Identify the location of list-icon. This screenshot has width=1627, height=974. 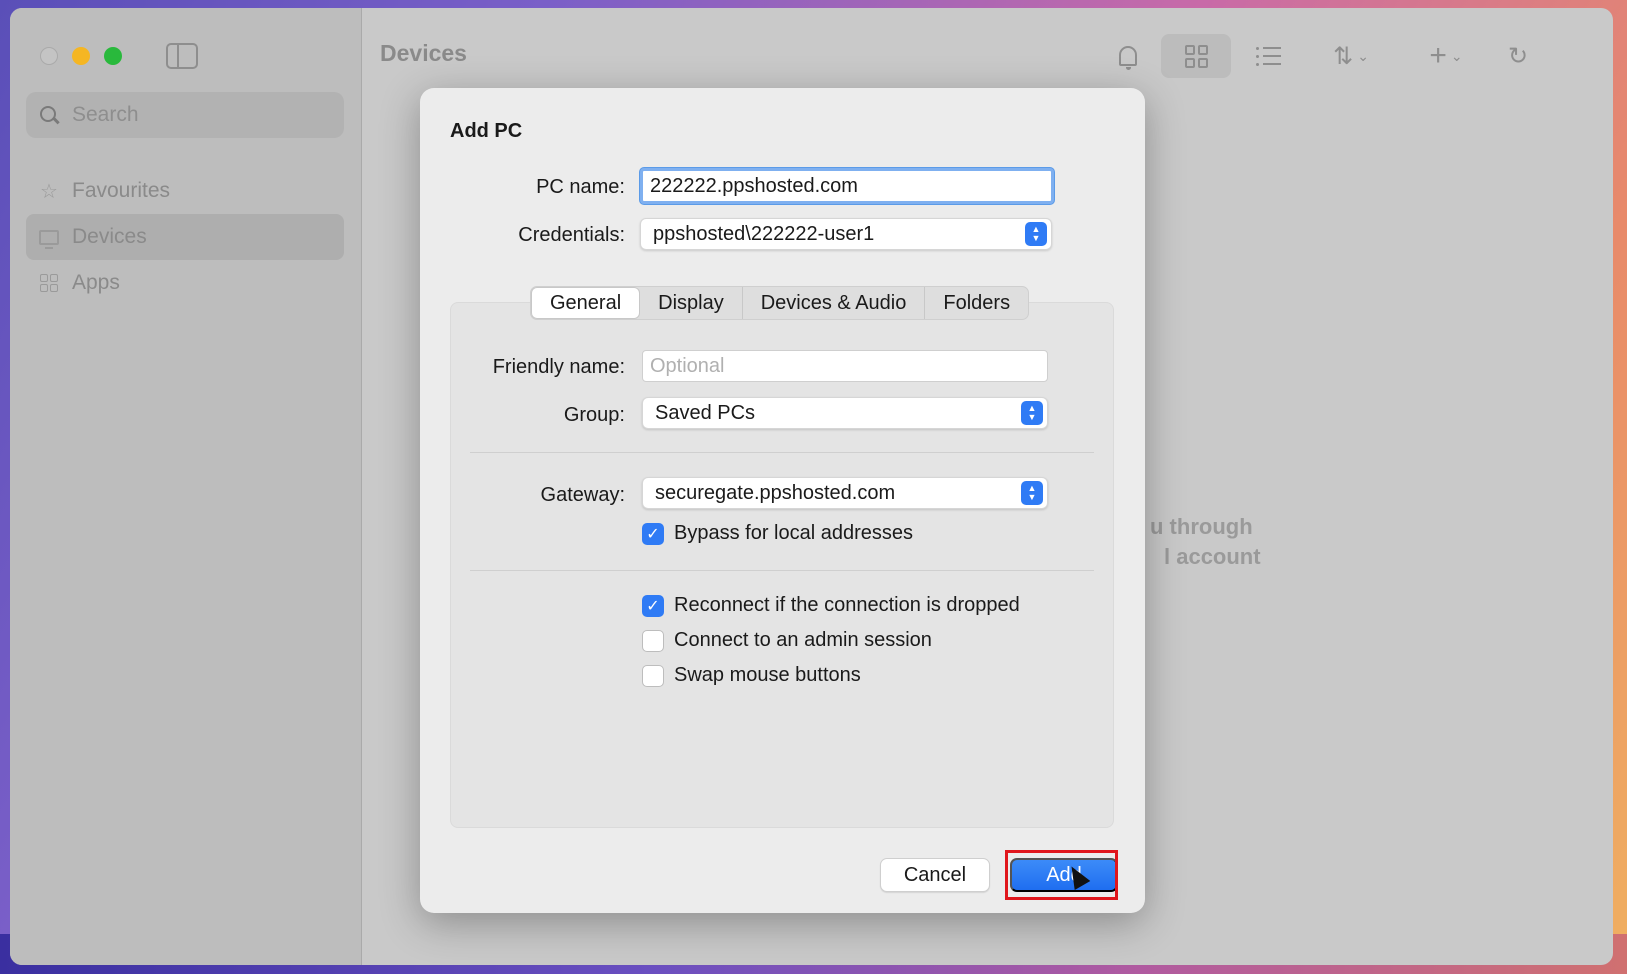
(1268, 56).